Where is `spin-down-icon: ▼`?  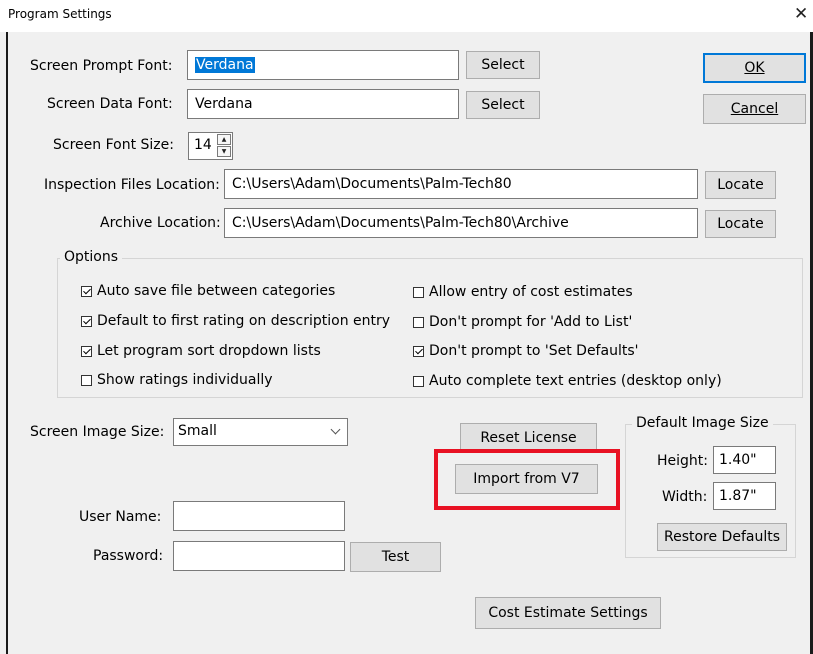
spin-down-icon: ▼ is located at coordinates (224, 151).